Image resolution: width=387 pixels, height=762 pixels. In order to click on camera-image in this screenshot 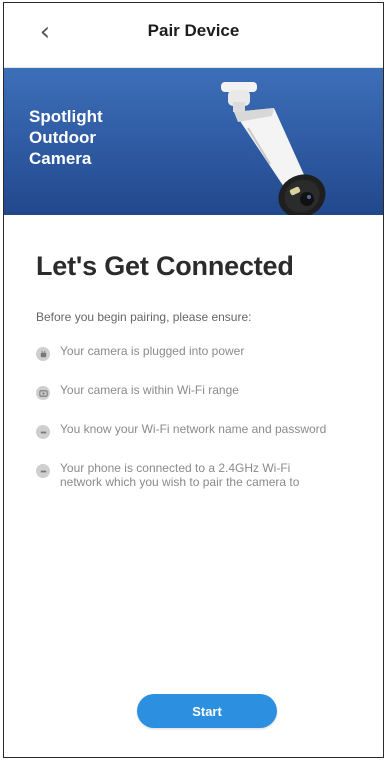, I will do `click(273, 148)`.